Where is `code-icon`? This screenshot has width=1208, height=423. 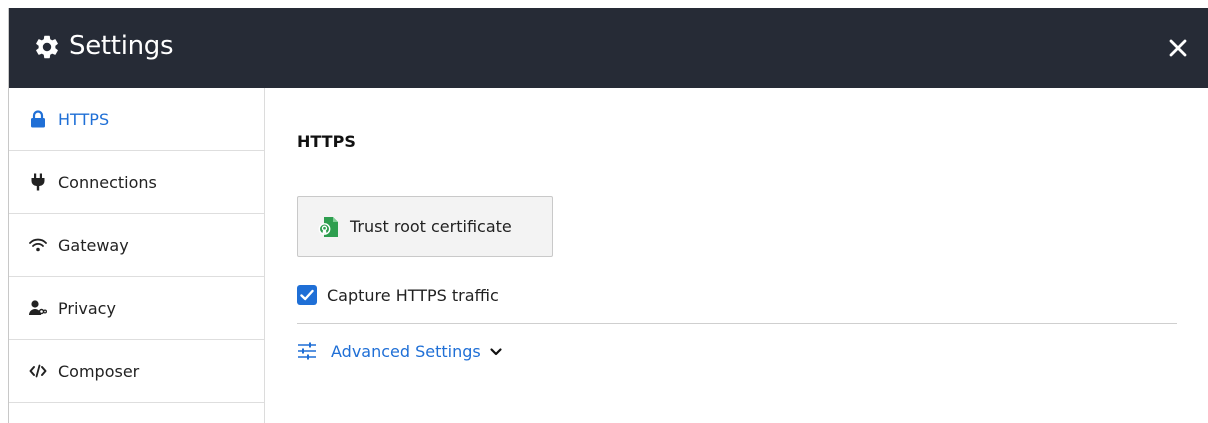 code-icon is located at coordinates (38, 371).